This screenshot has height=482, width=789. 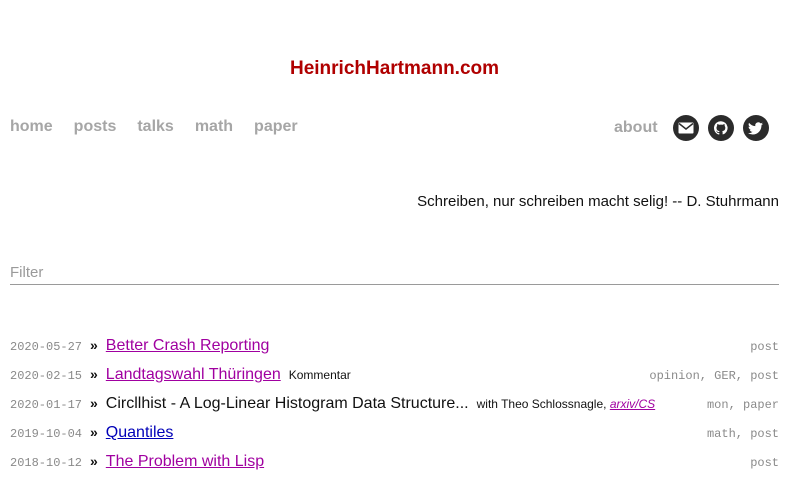 I want to click on post-coauthor: with Theo Schlossnagle,, so click(x=541, y=404).